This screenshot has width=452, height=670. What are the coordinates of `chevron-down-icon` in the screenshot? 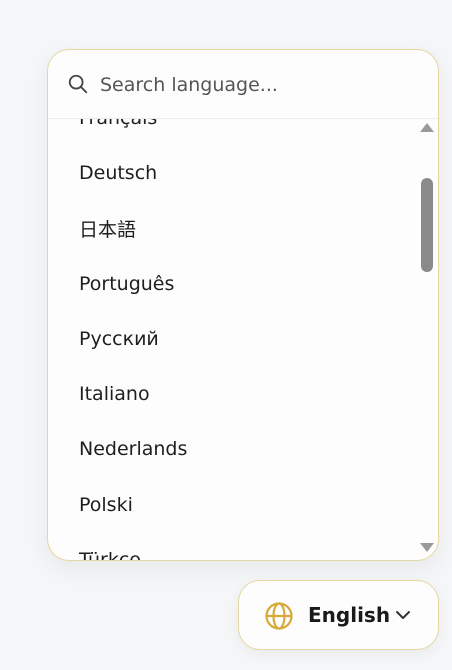 It's located at (403, 615).